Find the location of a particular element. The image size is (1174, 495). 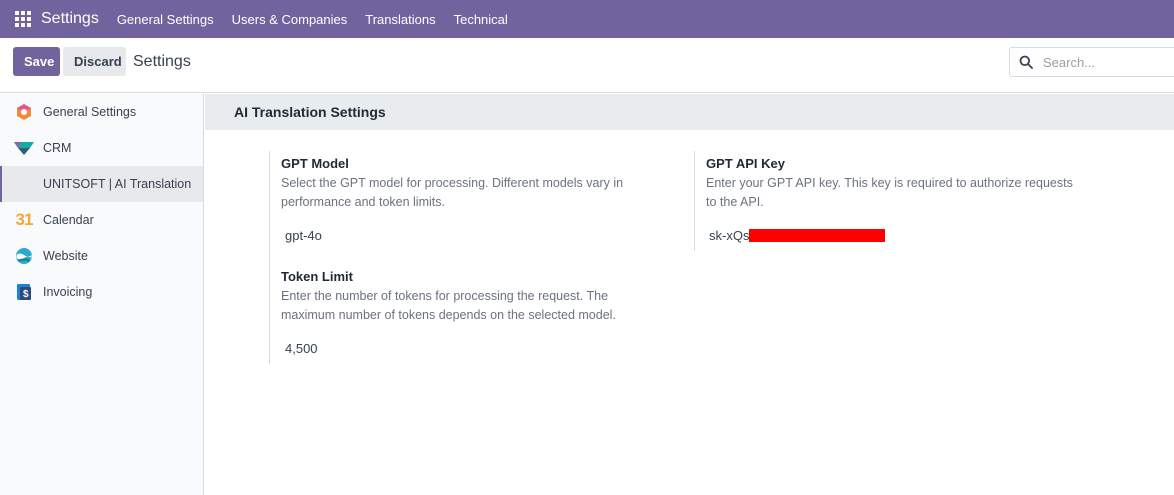

sidebar-item-invoicing: $ Invoicing is located at coordinates (101, 292).